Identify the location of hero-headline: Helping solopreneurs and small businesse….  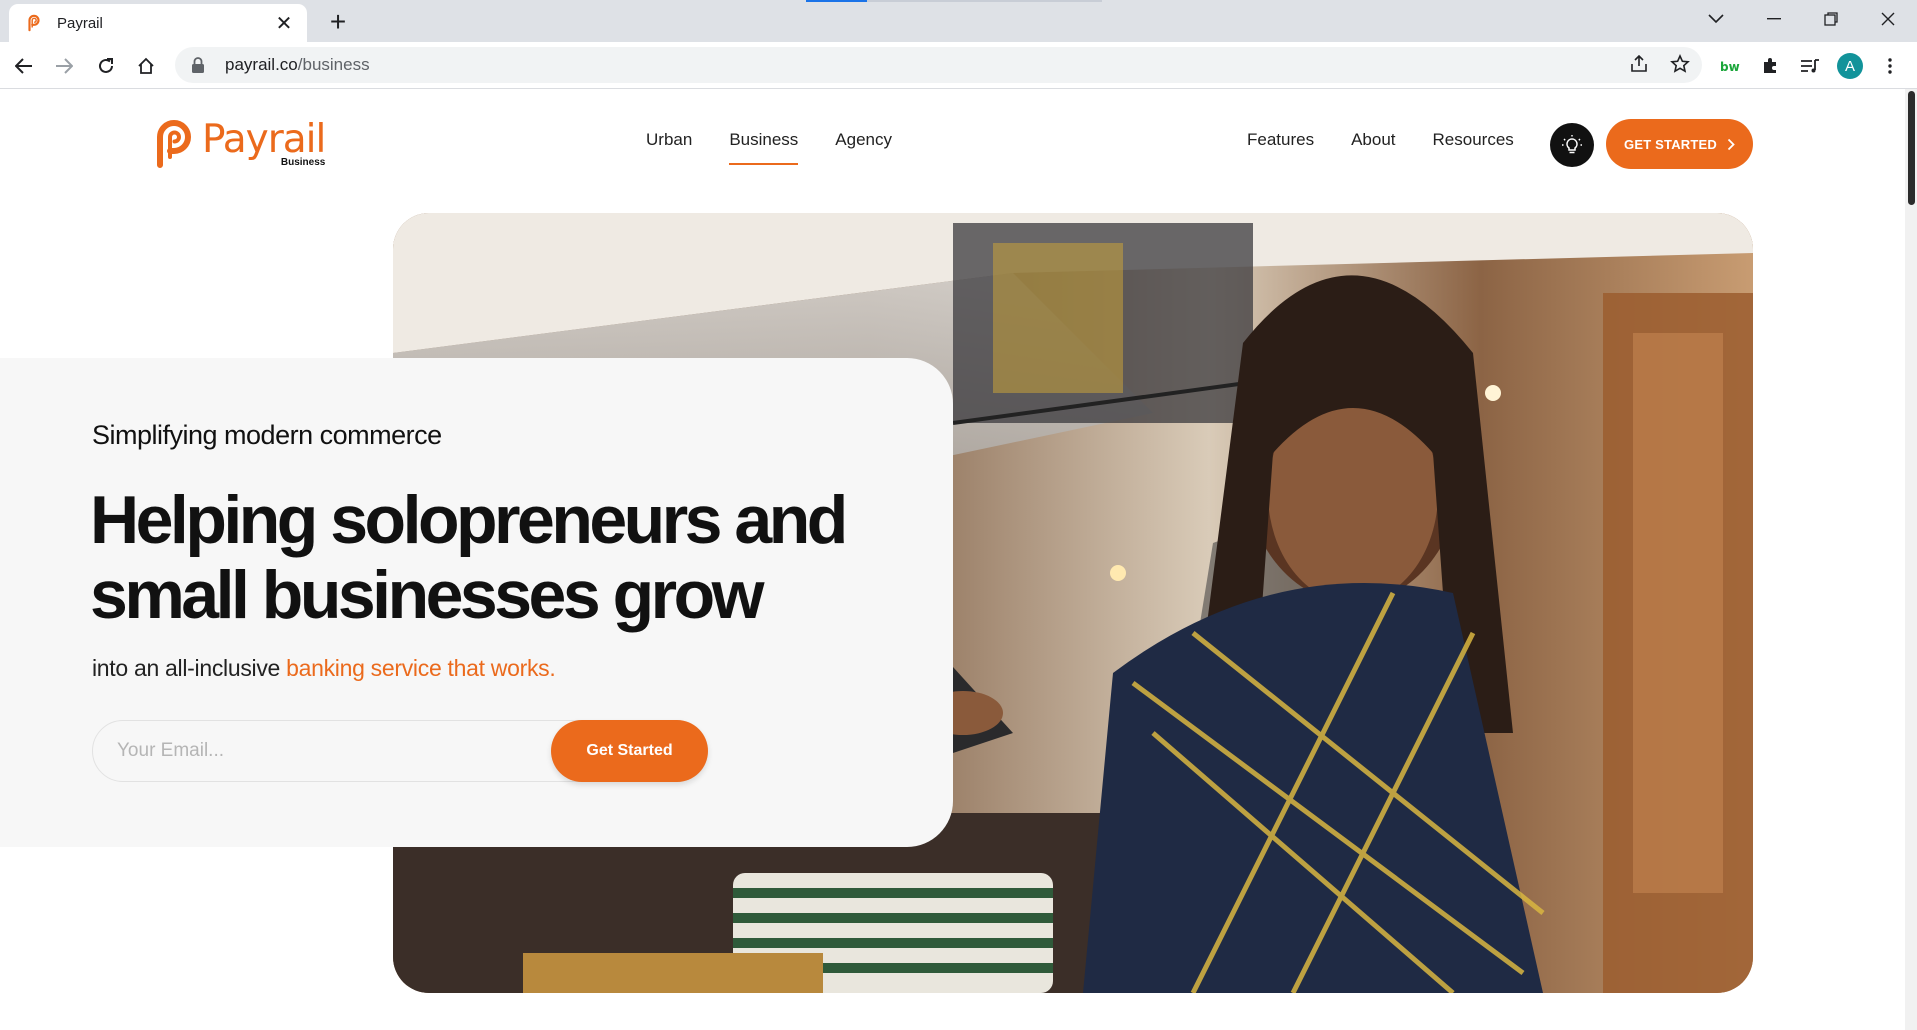
(469, 557).